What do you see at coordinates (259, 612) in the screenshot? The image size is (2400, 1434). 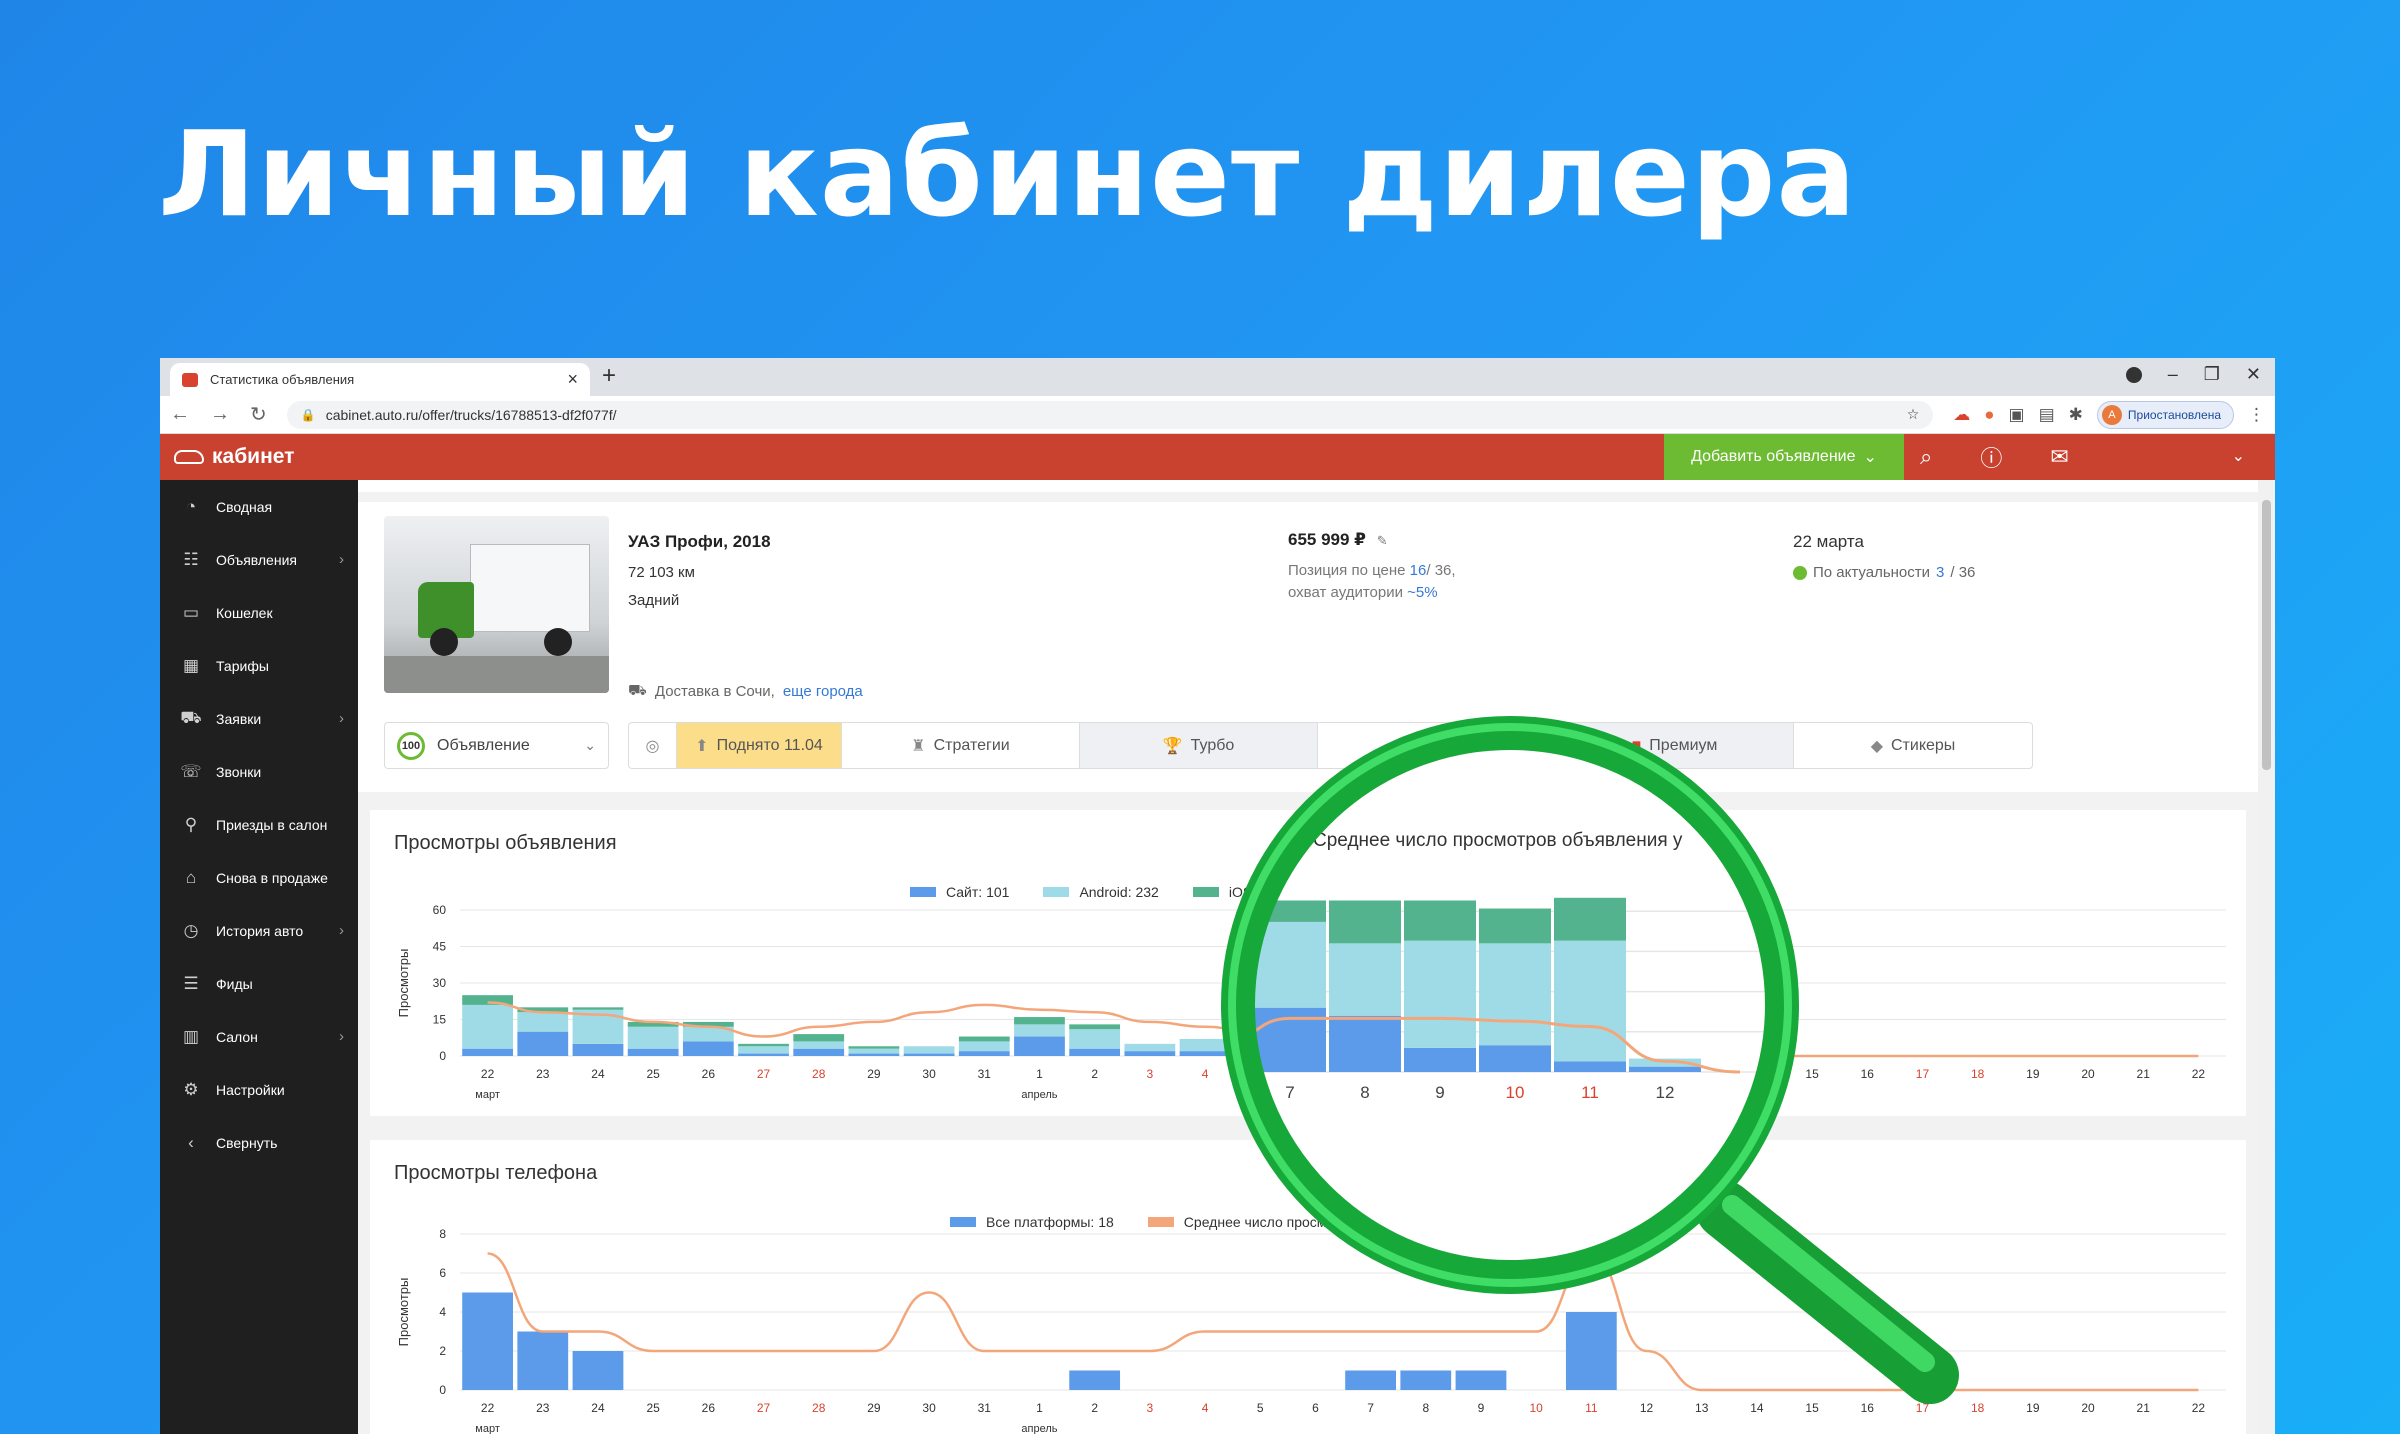 I see `sidebar-item-2: ▭ Кошелек` at bounding box center [259, 612].